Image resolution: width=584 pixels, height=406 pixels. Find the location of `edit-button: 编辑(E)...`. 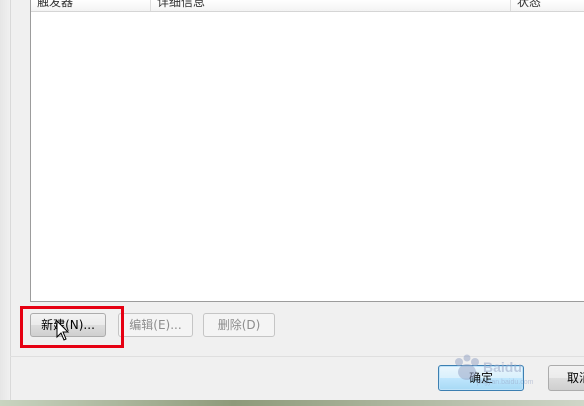

edit-button: 编辑(E)... is located at coordinates (155, 325).